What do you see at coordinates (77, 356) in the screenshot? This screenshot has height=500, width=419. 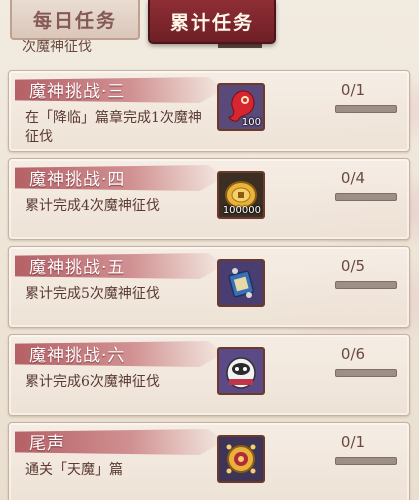 I see `task-title: 魔神挑战·六` at bounding box center [77, 356].